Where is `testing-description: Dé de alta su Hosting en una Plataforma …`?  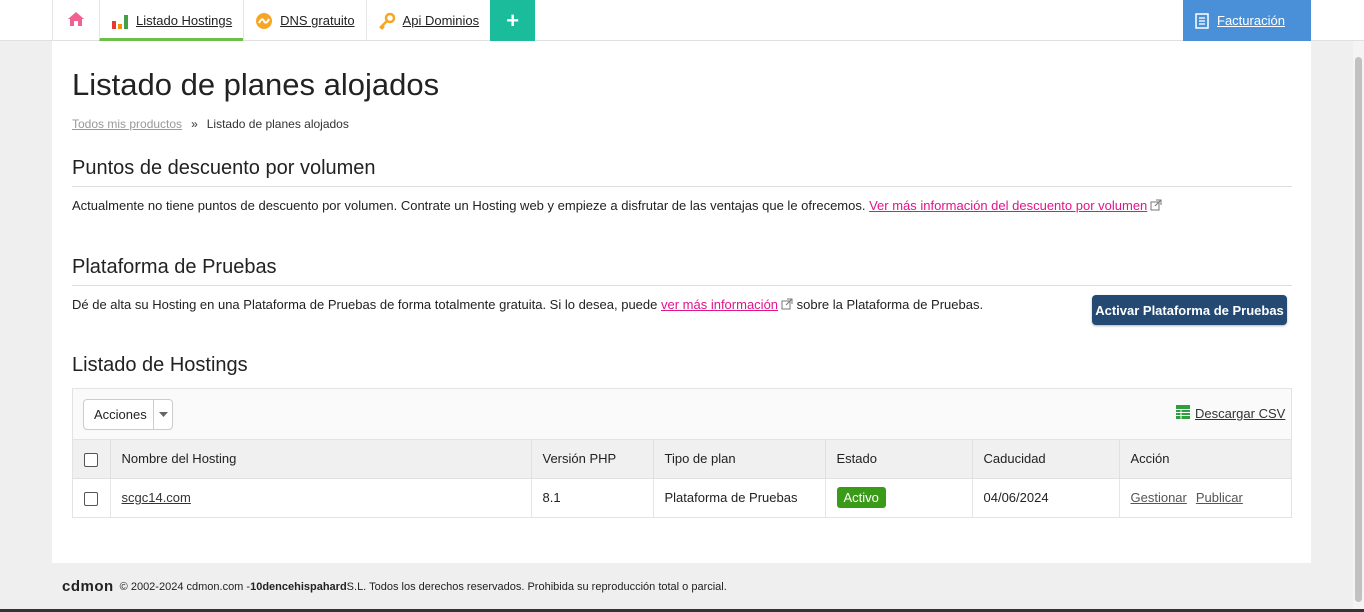 testing-description: Dé de alta su Hosting en una Plataforma … is located at coordinates (366, 304).